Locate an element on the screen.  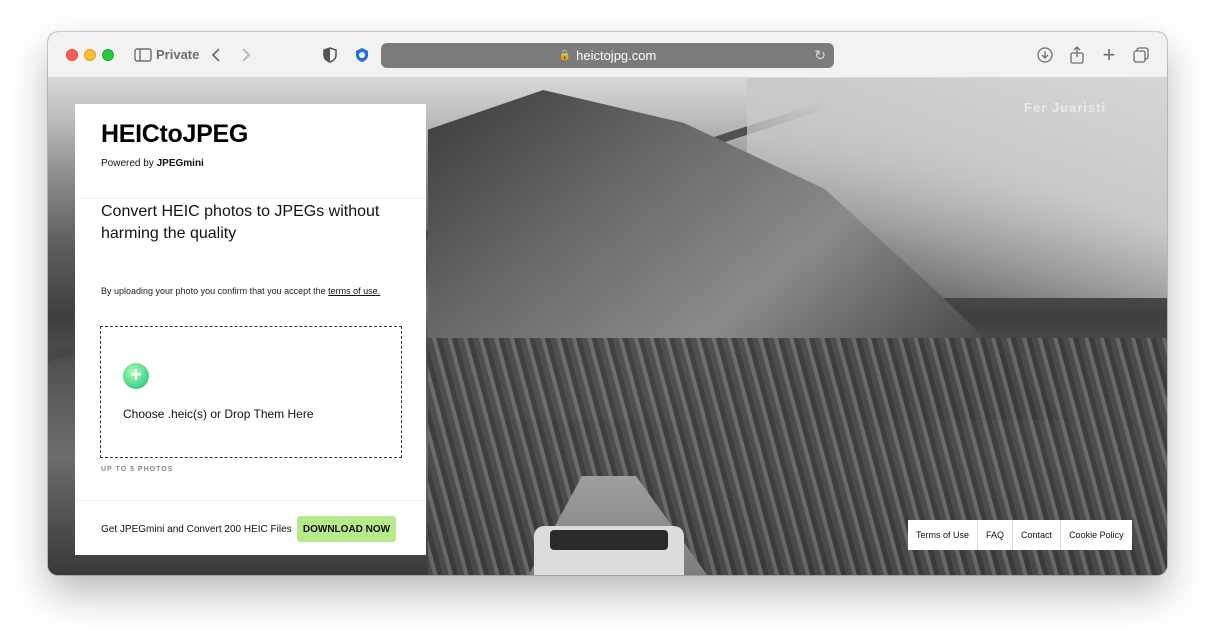
tab-overview-icon is located at coordinates (1141, 55).